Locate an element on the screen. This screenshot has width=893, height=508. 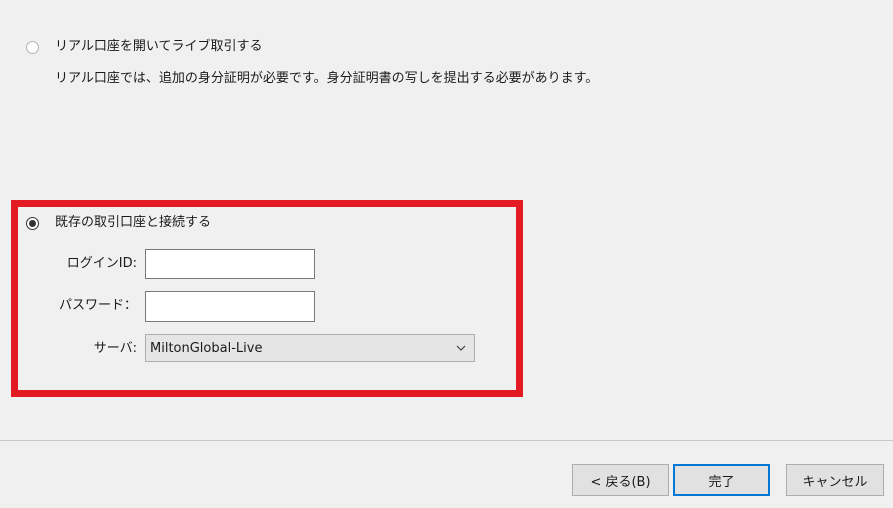
radio-selected-dot is located at coordinates (32, 223).